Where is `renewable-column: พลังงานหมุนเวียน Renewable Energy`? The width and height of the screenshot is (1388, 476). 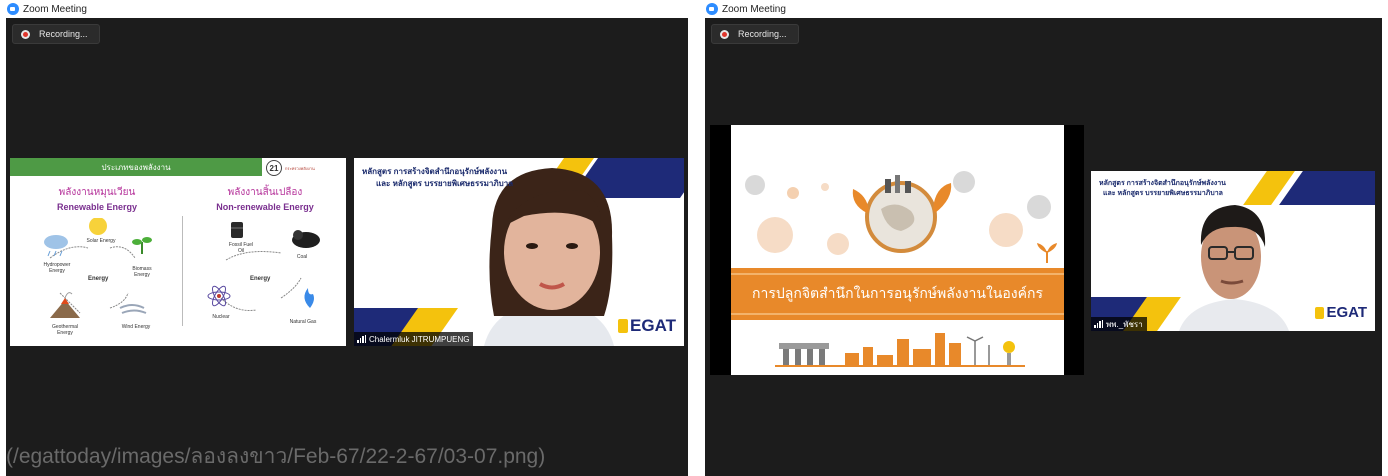 renewable-column: พลังงานหมุนเวียน Renewable Energy is located at coordinates (97, 198).